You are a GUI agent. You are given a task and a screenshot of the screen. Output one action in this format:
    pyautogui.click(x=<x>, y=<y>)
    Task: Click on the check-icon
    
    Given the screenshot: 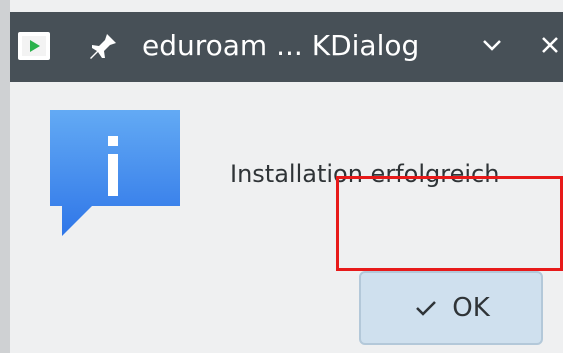 What is the action you would take?
    pyautogui.click(x=426, y=308)
    